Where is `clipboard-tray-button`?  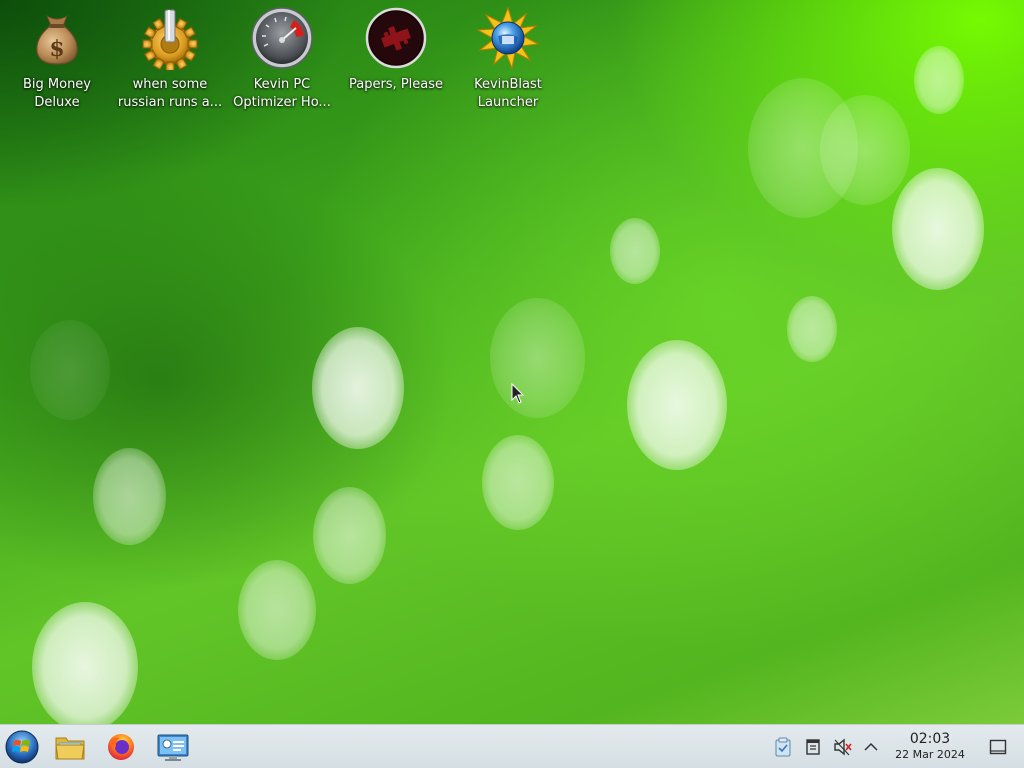
clipboard-tray-button is located at coordinates (783, 747).